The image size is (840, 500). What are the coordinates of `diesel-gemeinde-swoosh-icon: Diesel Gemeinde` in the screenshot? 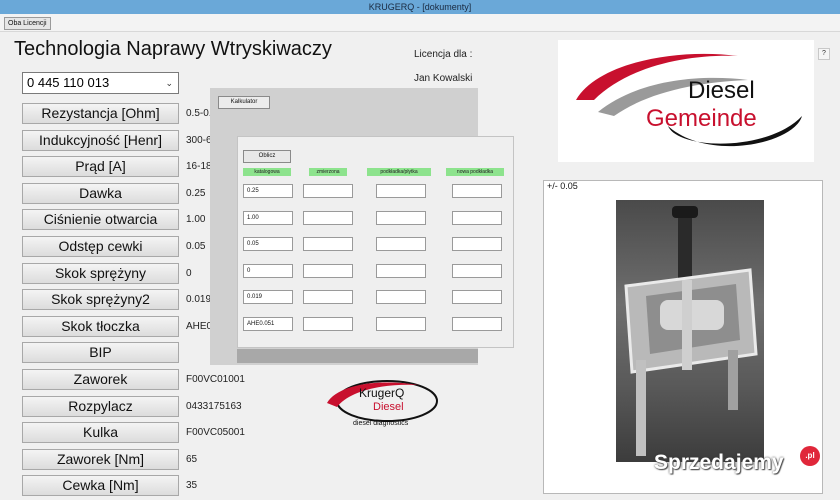 It's located at (689, 100).